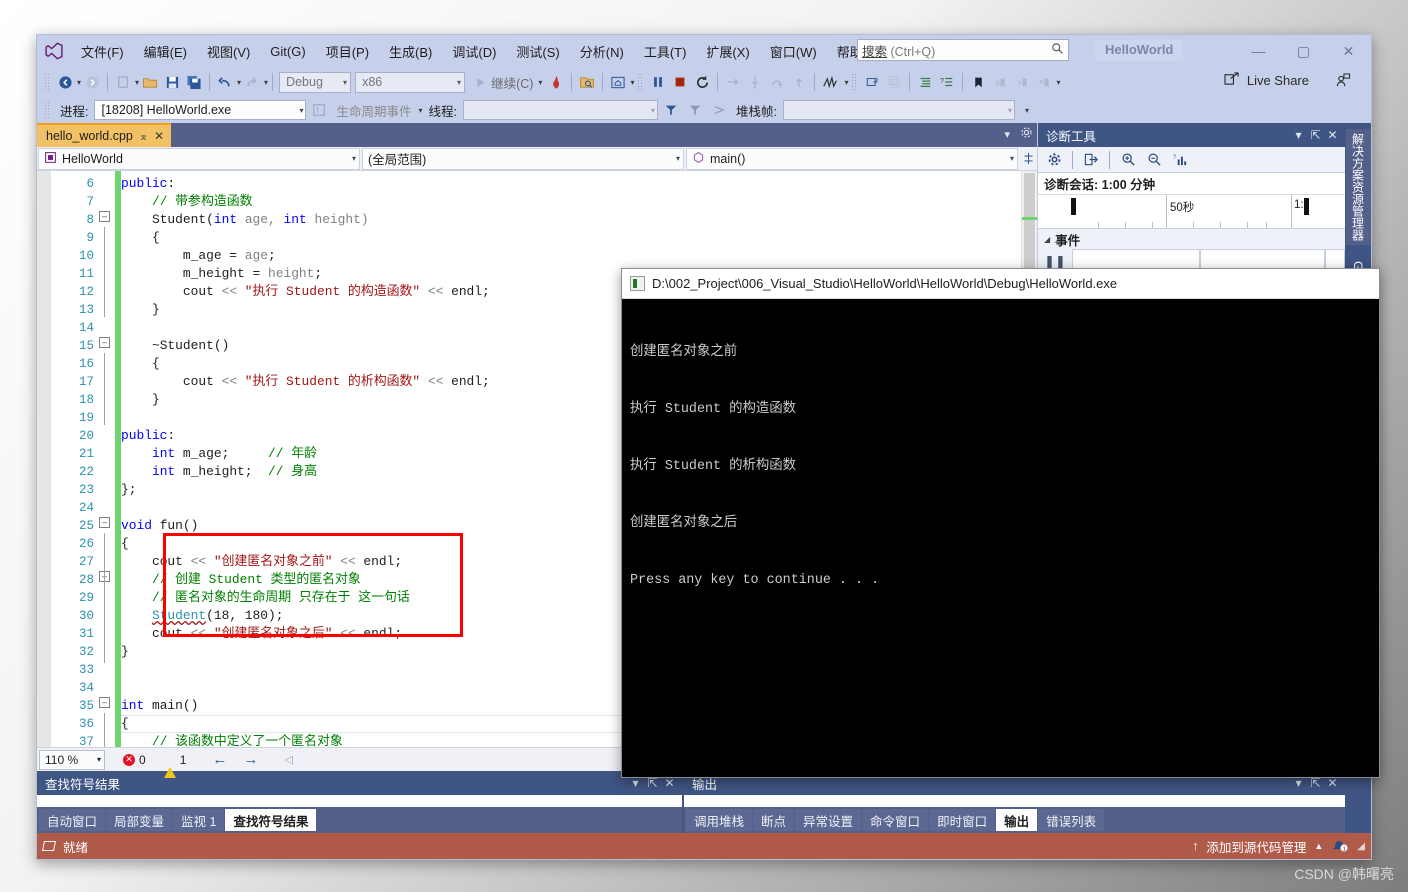 Image resolution: width=1408 pixels, height=892 pixels. I want to click on fold-toggle-line15: –, so click(104, 342).